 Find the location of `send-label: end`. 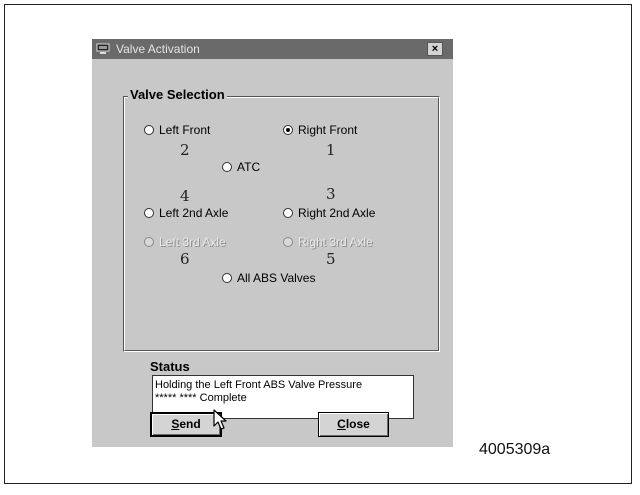

send-label: end is located at coordinates (190, 424).